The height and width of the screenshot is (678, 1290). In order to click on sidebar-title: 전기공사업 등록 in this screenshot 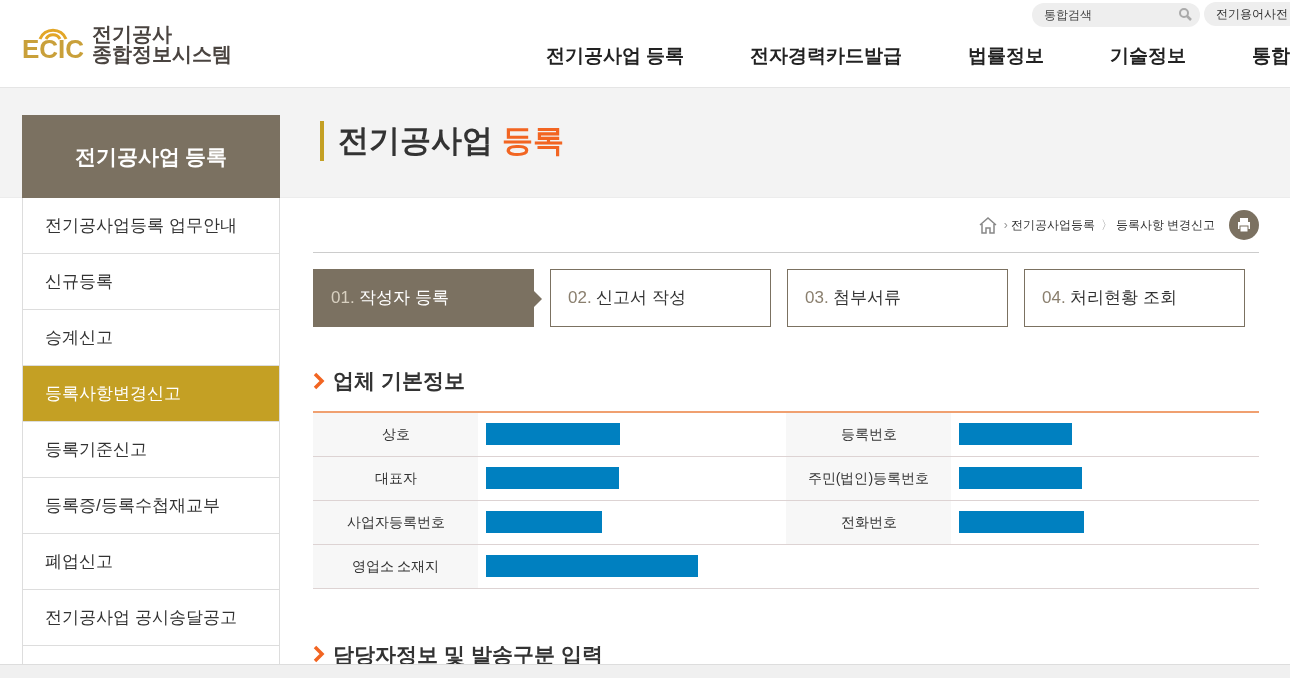, I will do `click(151, 156)`.